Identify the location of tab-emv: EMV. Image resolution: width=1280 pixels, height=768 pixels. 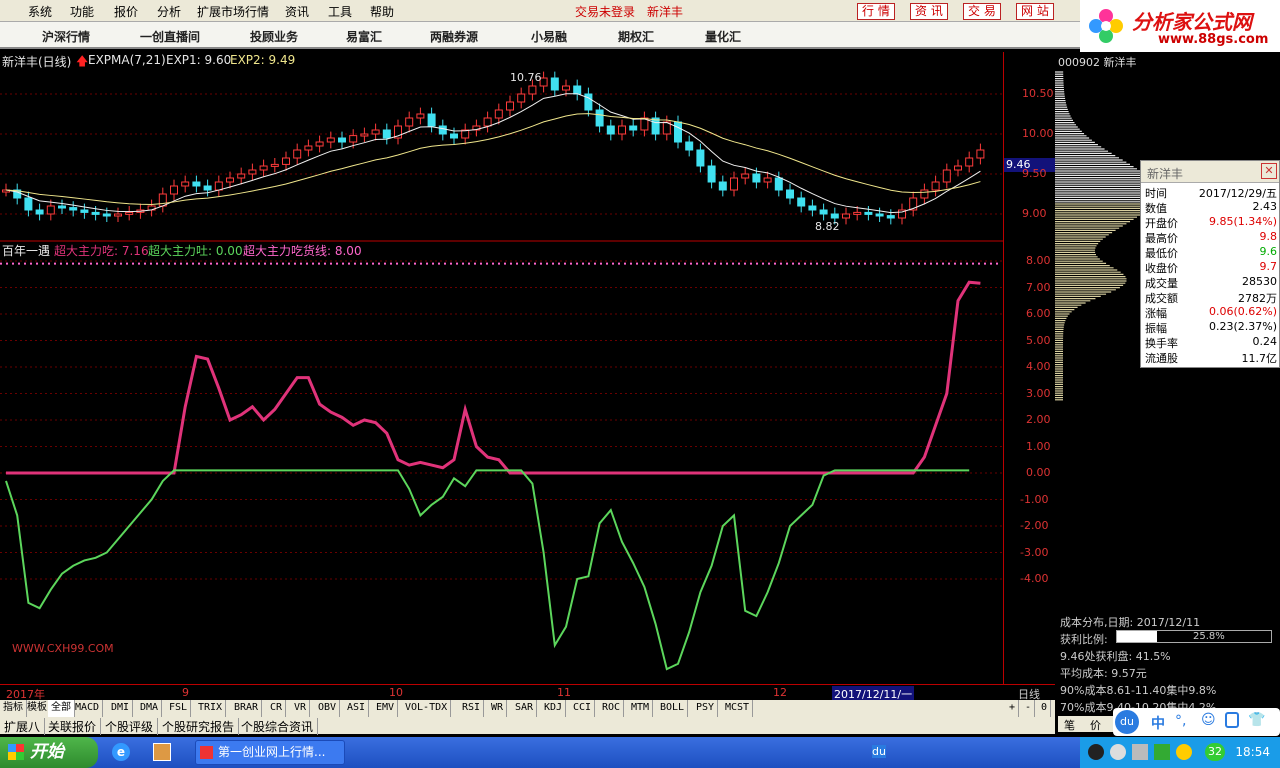
(386, 708).